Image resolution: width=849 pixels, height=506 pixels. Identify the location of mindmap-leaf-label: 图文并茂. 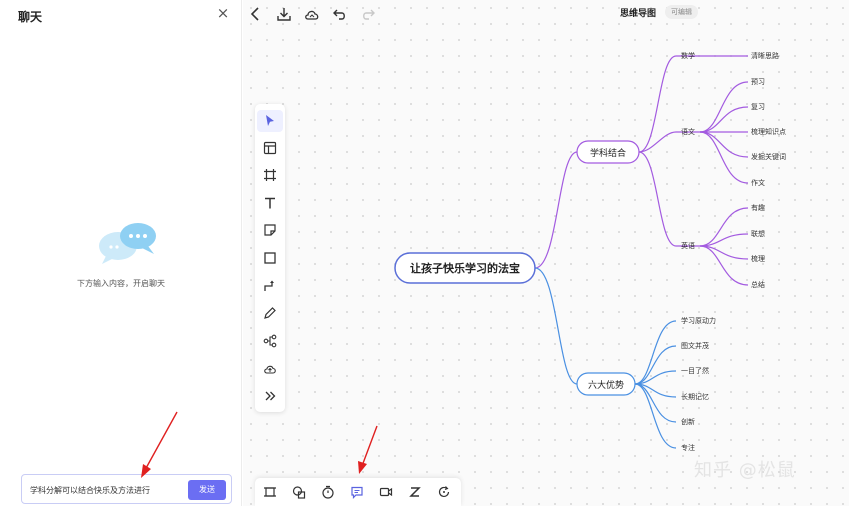
(695, 345).